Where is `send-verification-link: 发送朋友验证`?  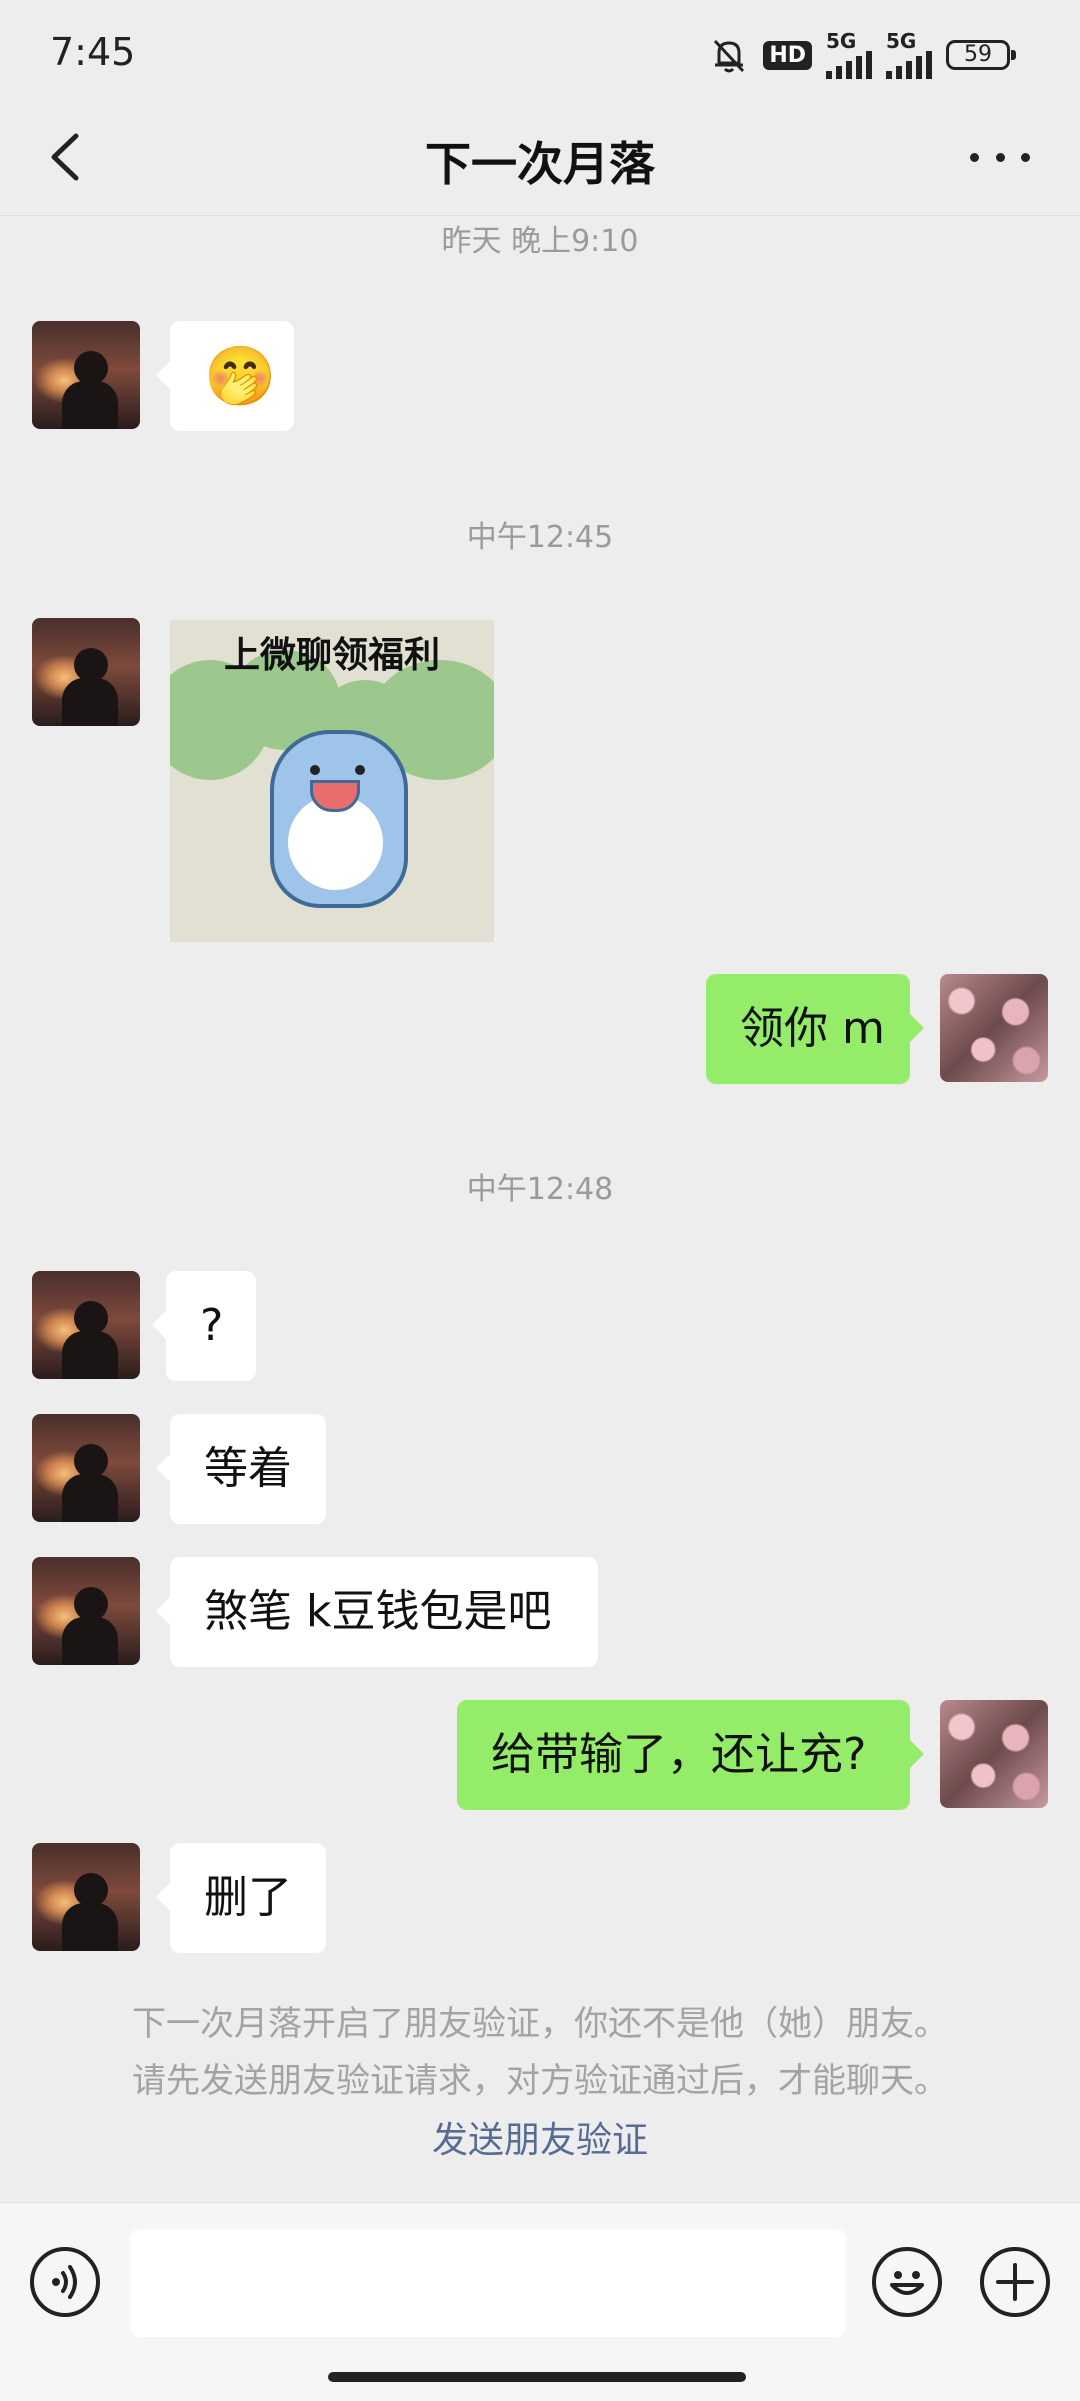
send-verification-link: 发送朋友验证 is located at coordinates (540, 2137).